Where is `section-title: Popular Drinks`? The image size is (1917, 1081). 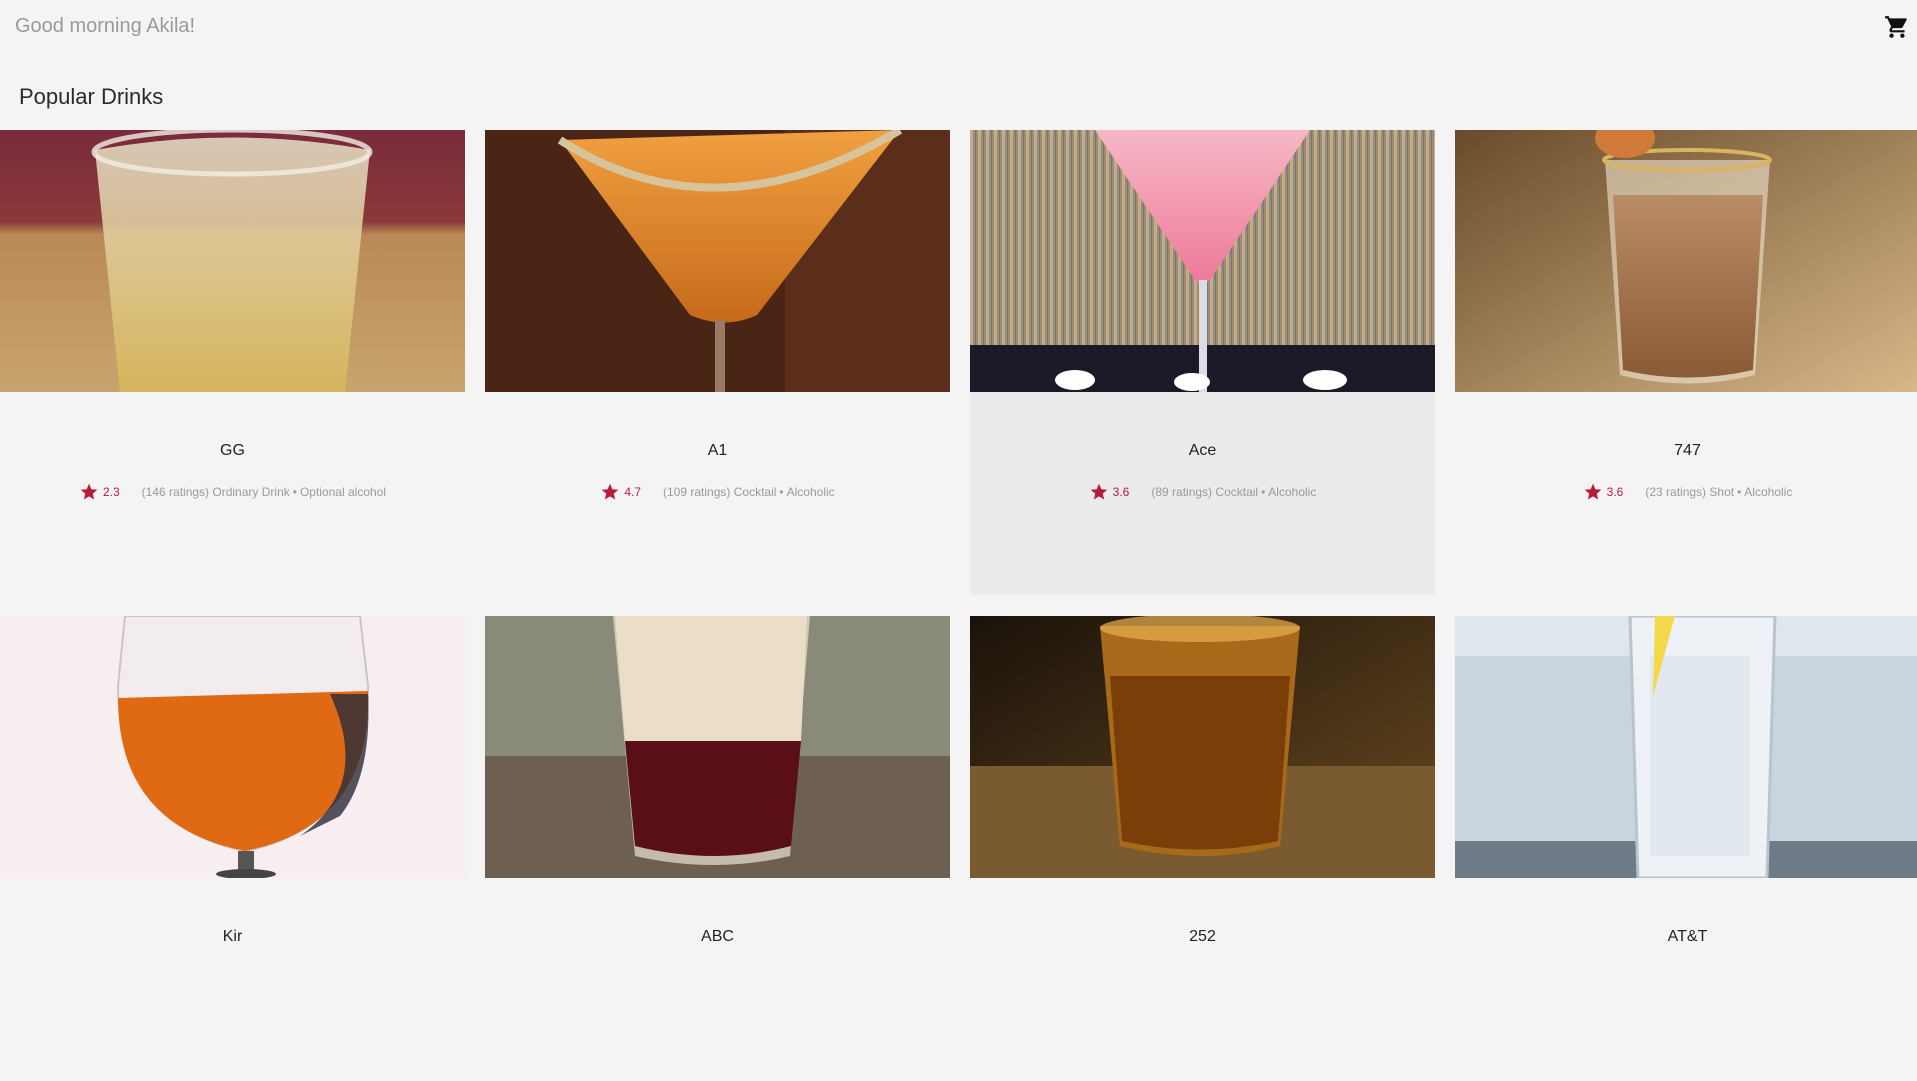
section-title: Popular Drinks is located at coordinates (91, 96).